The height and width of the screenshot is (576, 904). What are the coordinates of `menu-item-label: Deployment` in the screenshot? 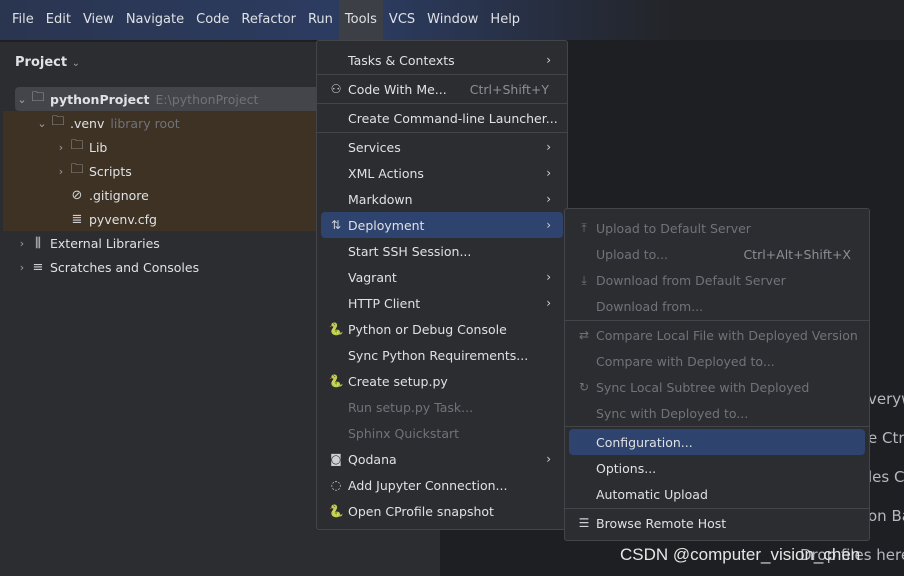 It's located at (386, 225).